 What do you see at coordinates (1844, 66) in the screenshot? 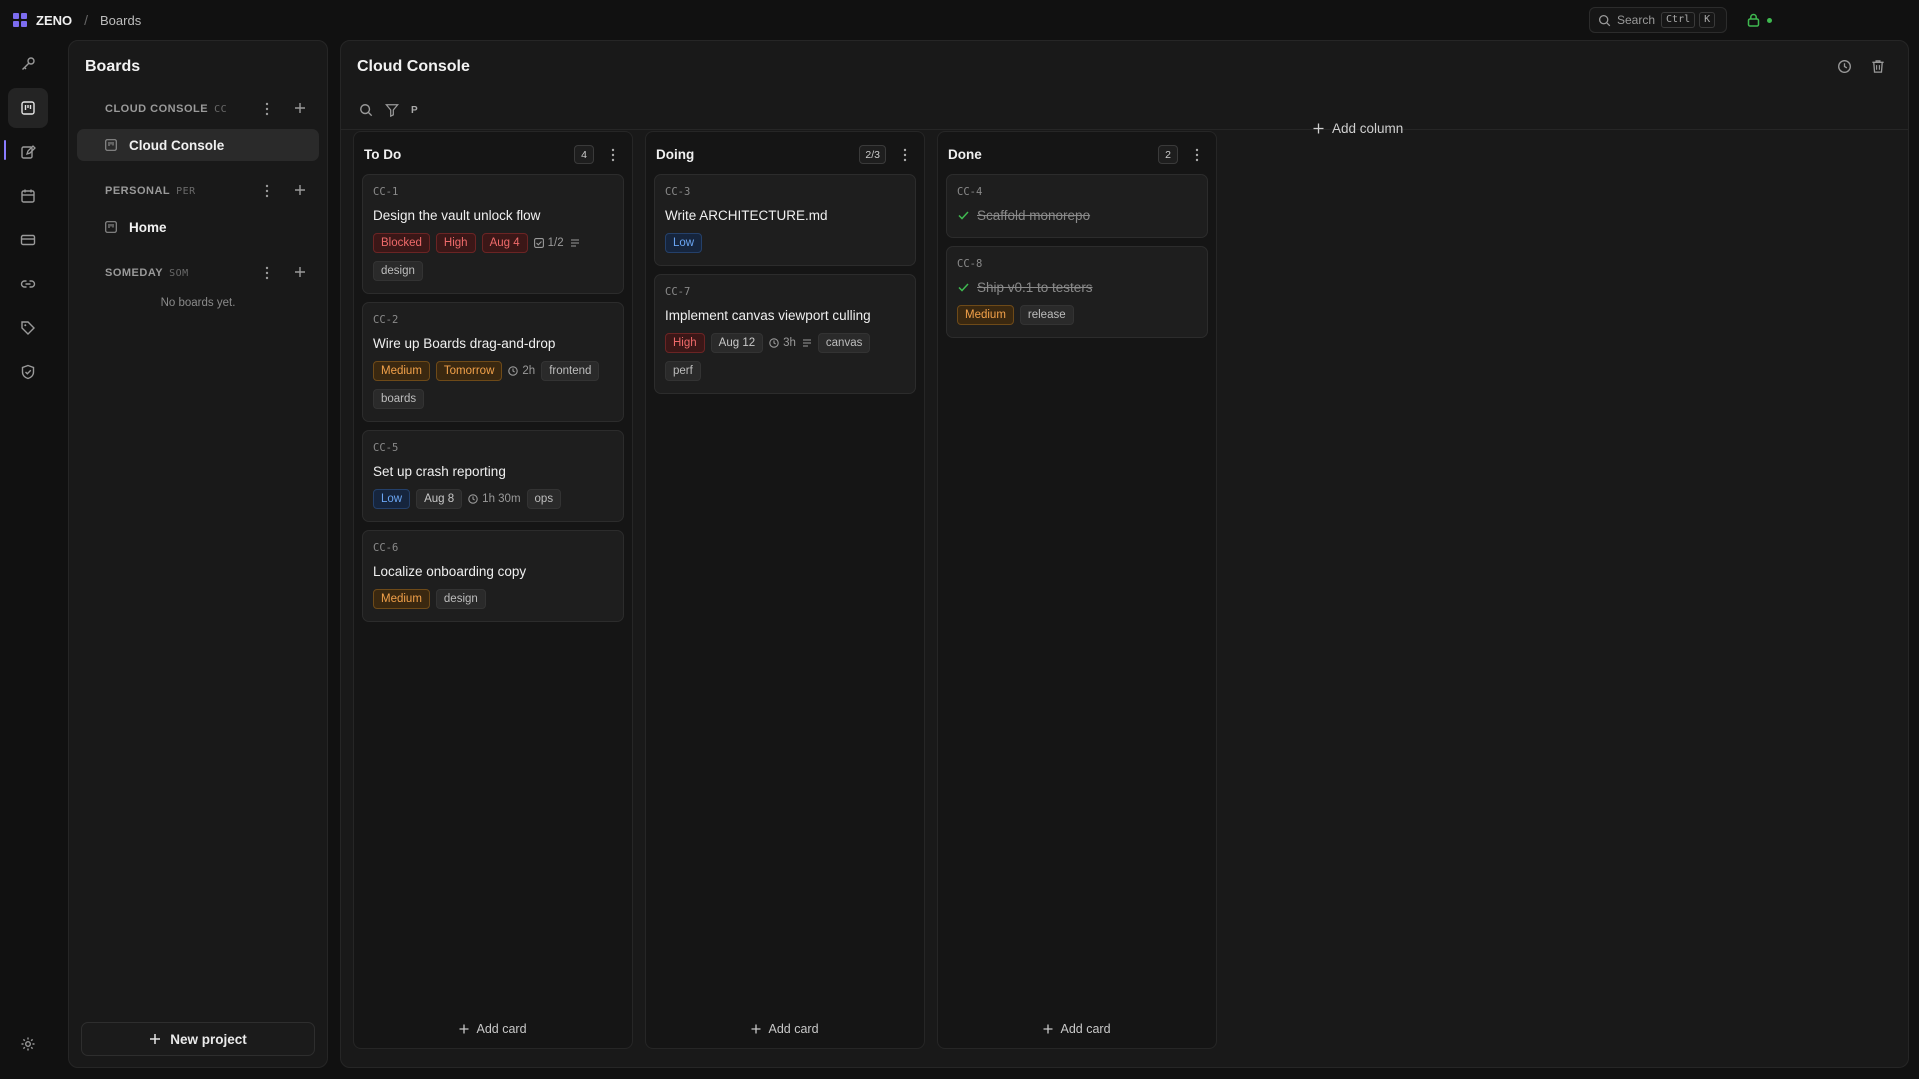
I see `history-icon` at bounding box center [1844, 66].